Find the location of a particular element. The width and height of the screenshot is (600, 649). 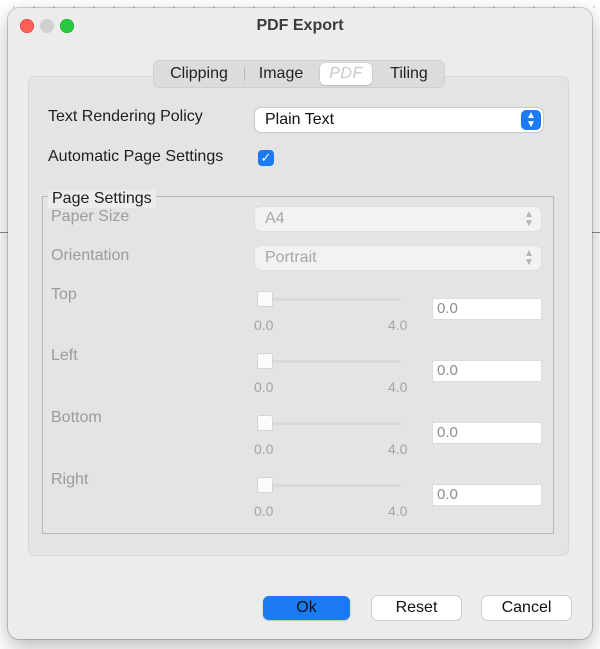

automatic-page-settings-checkbox: ✓ is located at coordinates (266, 158).